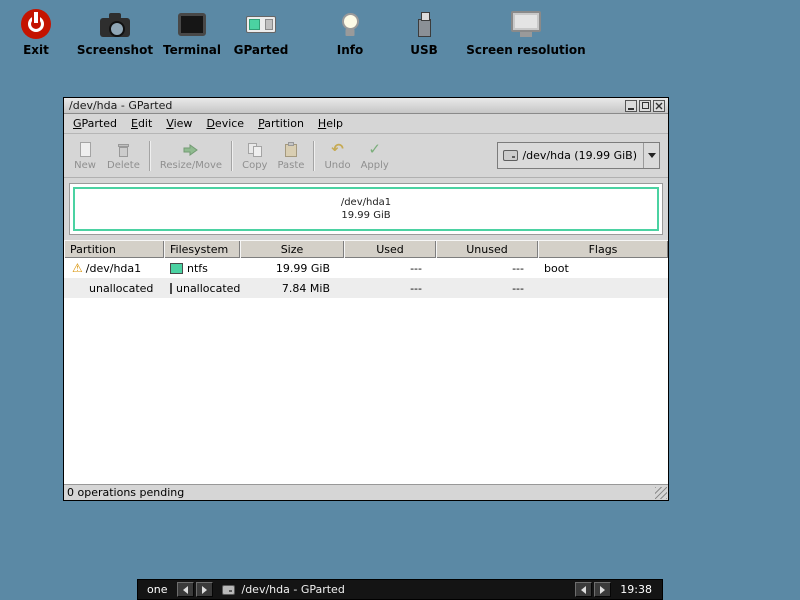  Describe the element at coordinates (424, 24) in the screenshot. I see `usb-icon` at that location.